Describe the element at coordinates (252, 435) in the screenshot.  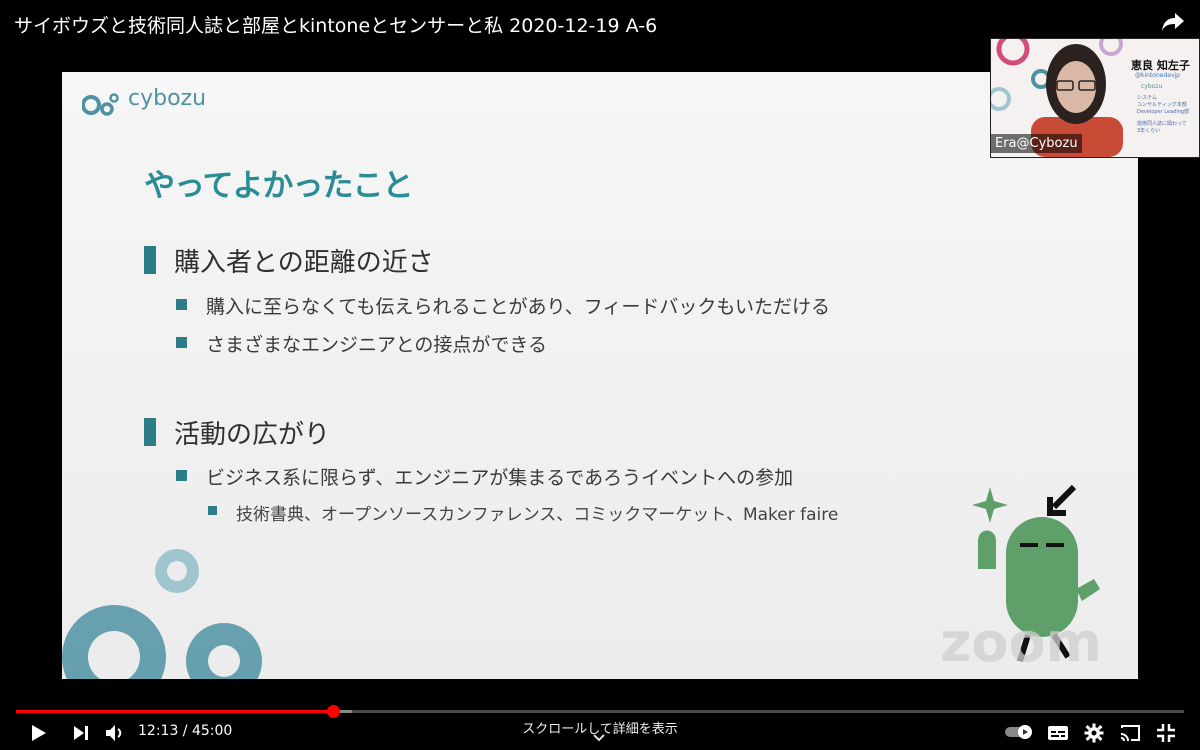
I see `section-title-2: 活動の広がり` at that location.